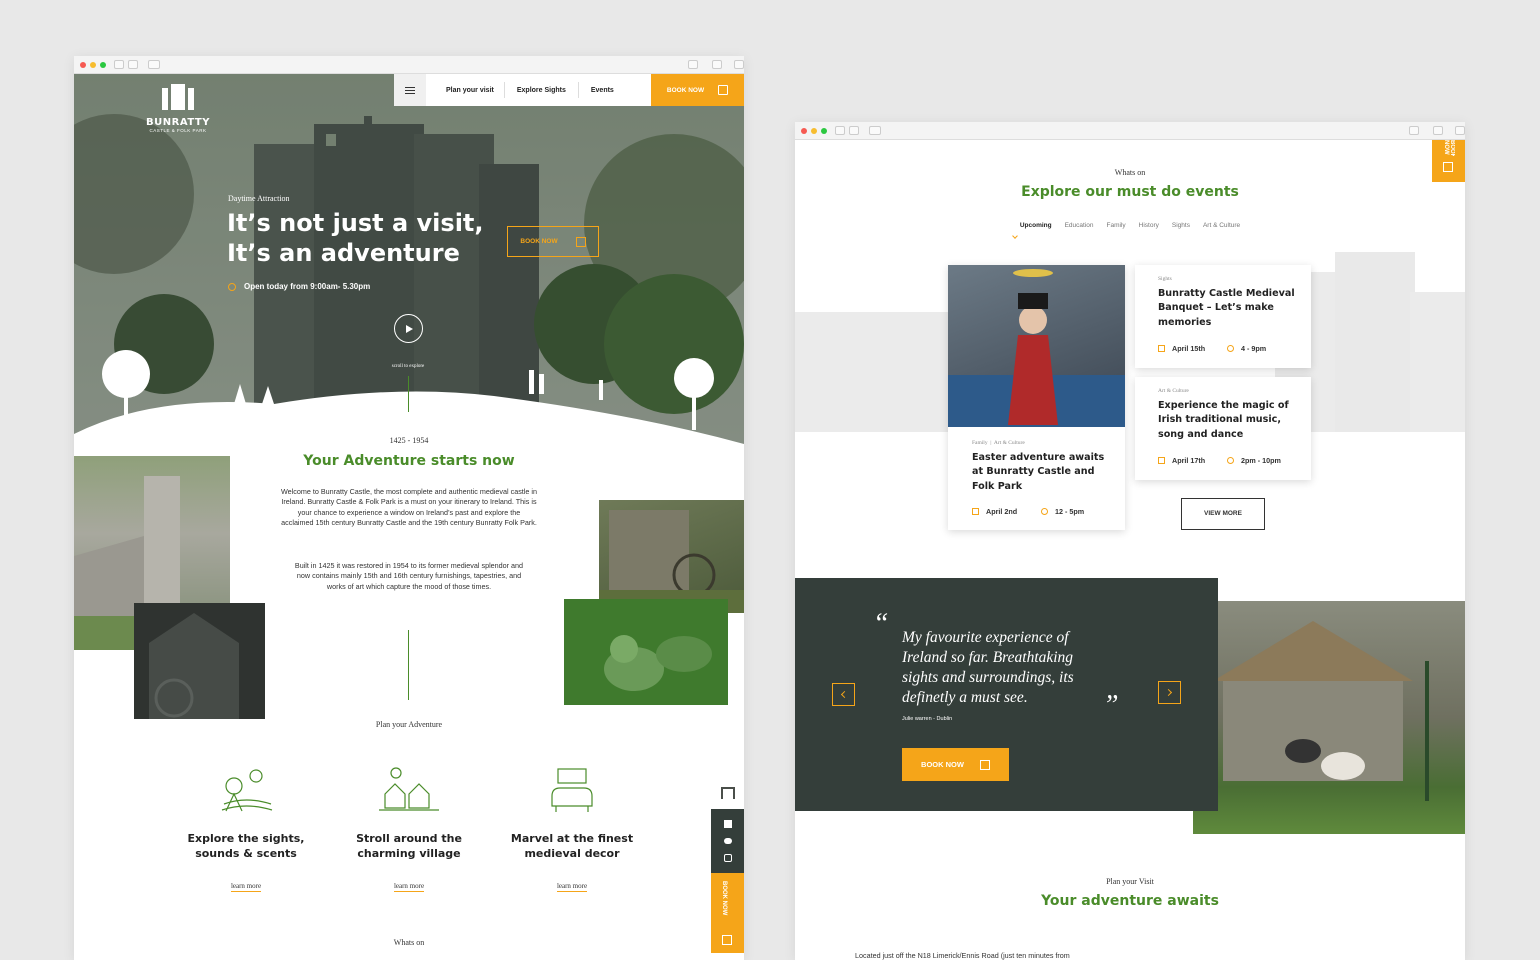 The height and width of the screenshot is (960, 1540). Describe the element at coordinates (572, 887) in the screenshot. I see `feature-decor-learn-more: learn more` at that location.